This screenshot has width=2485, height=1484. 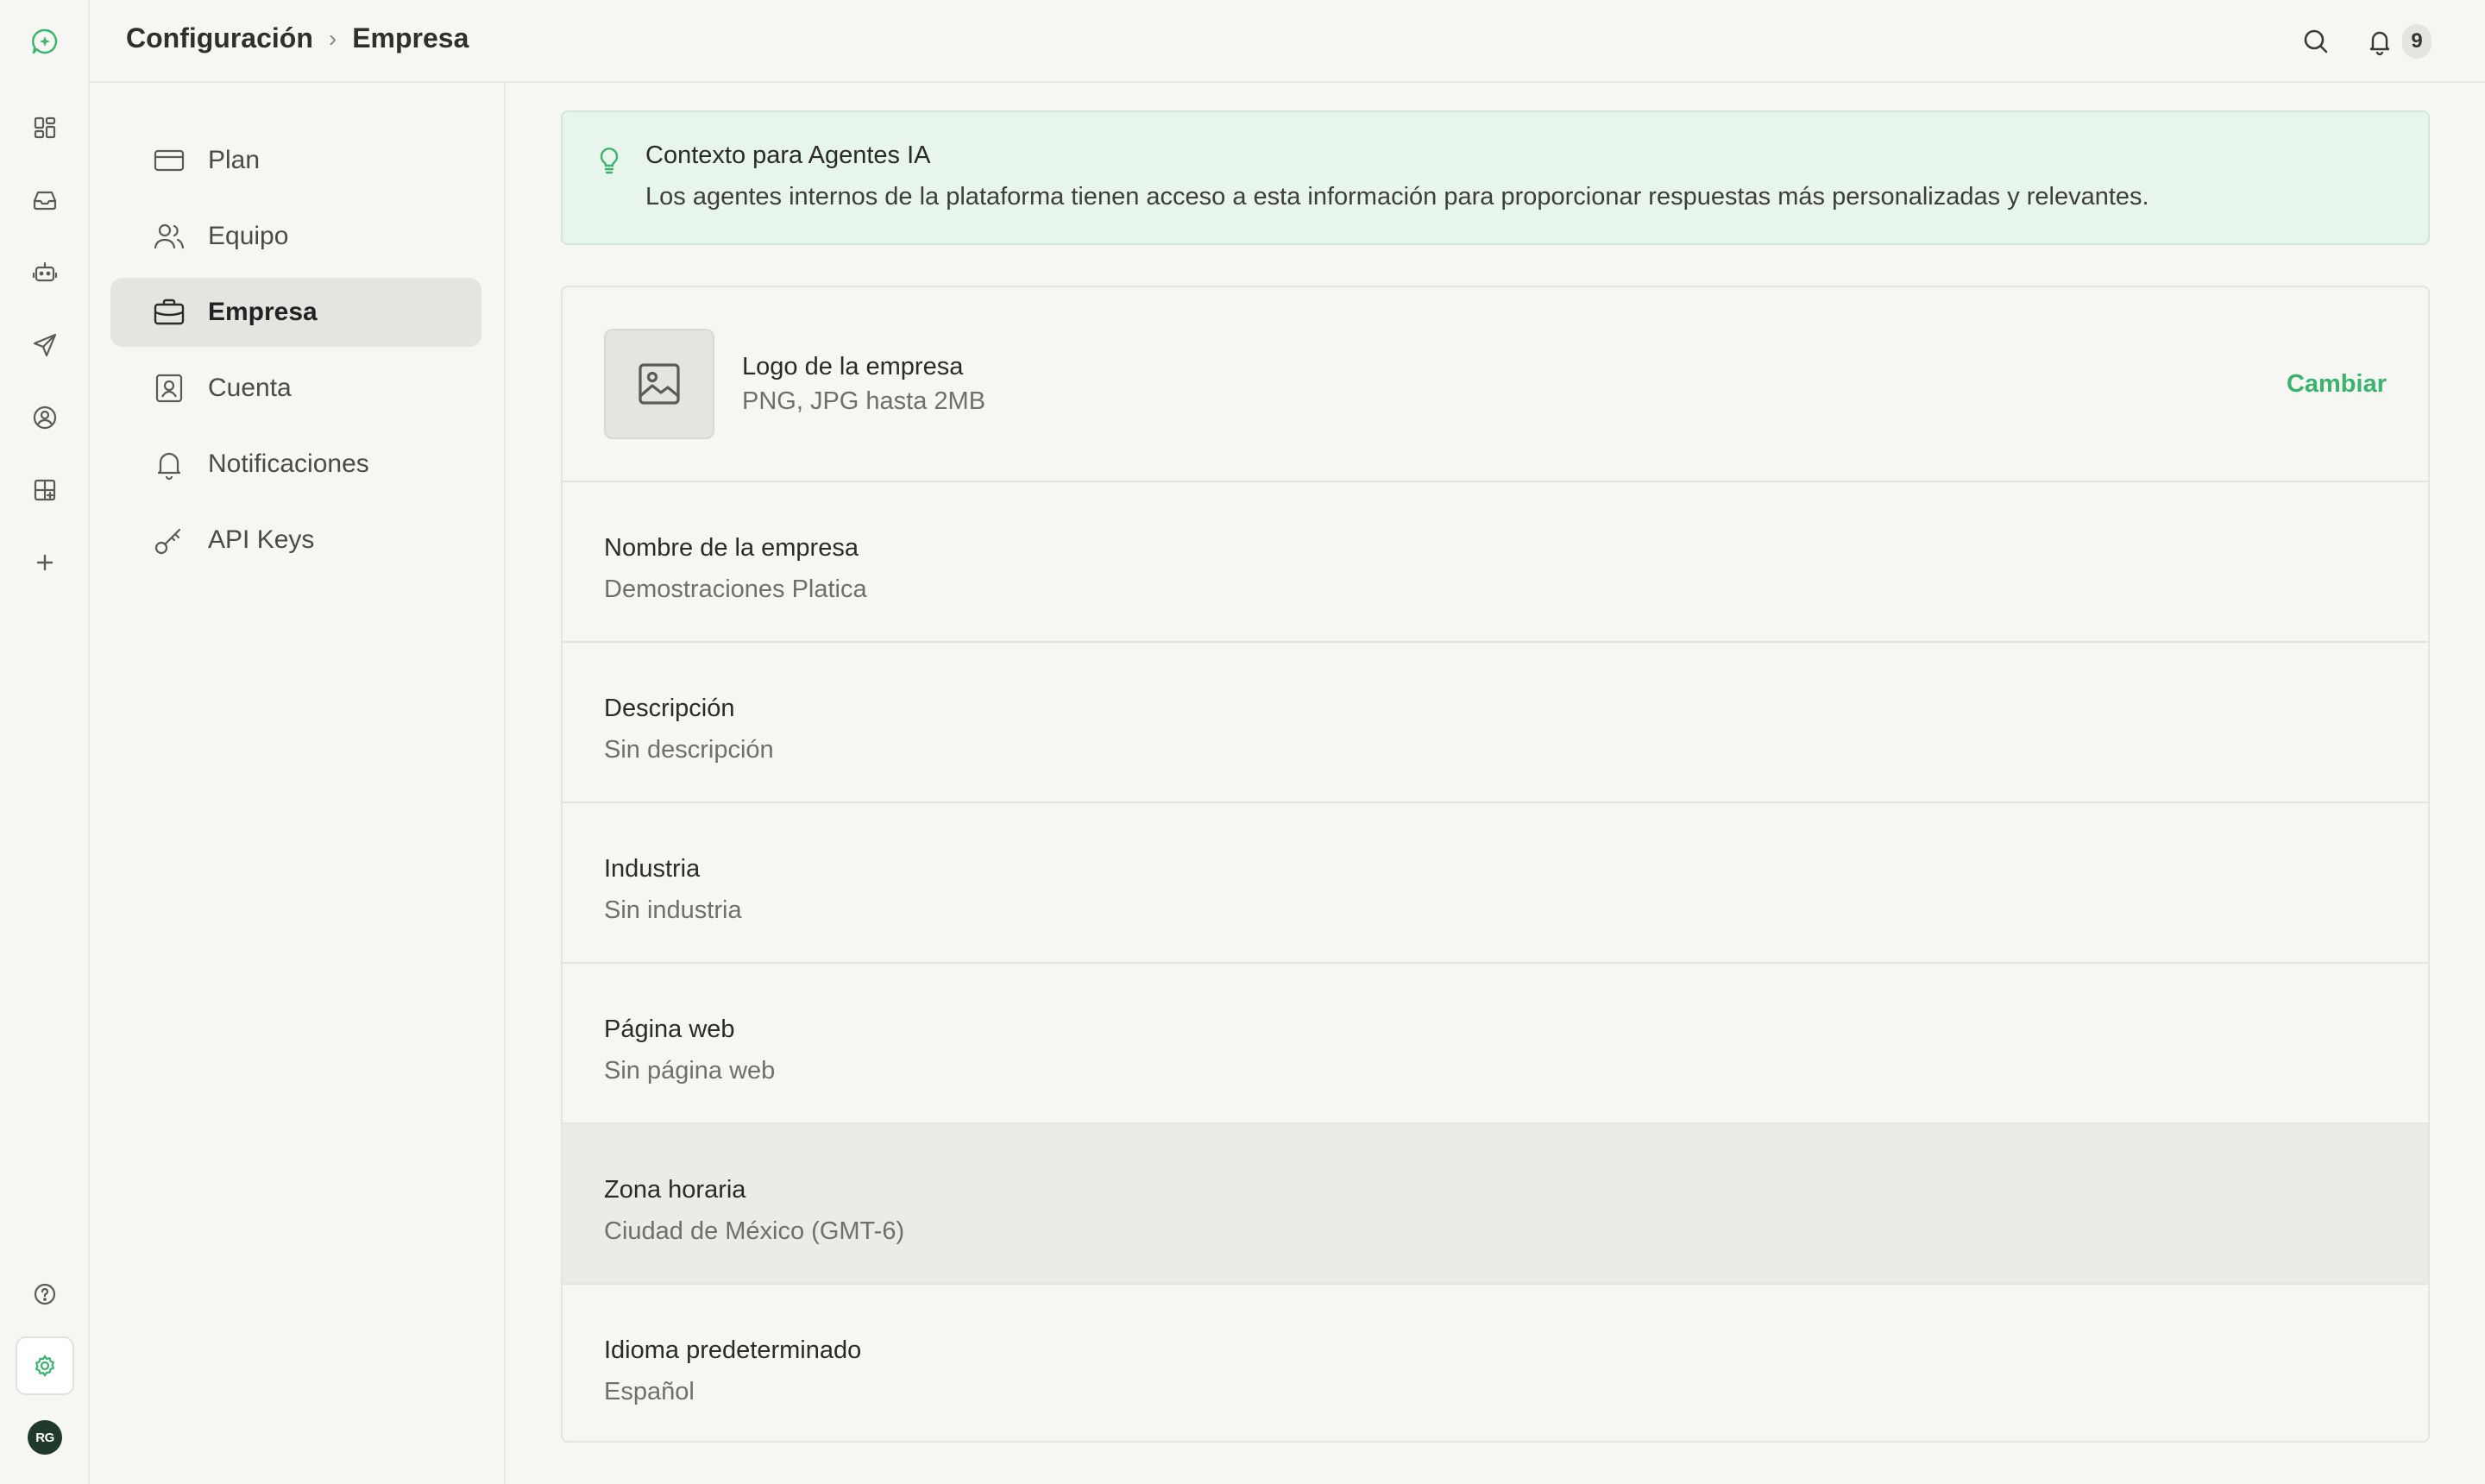 I want to click on field-label: Zona horaria, so click(x=675, y=1190).